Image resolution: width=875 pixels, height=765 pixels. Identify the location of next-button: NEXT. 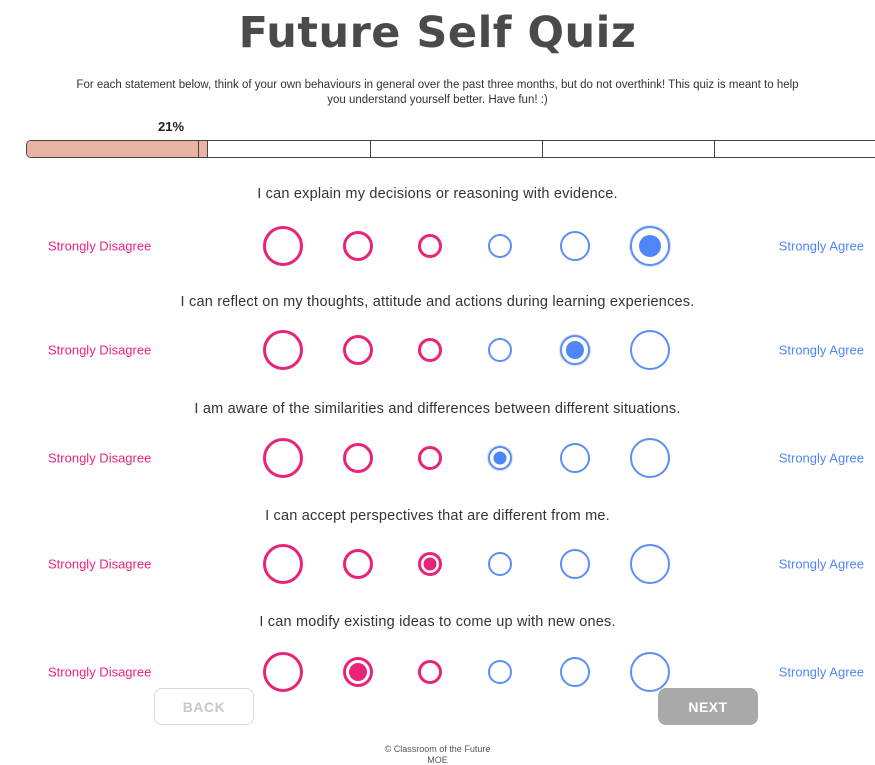
(708, 706).